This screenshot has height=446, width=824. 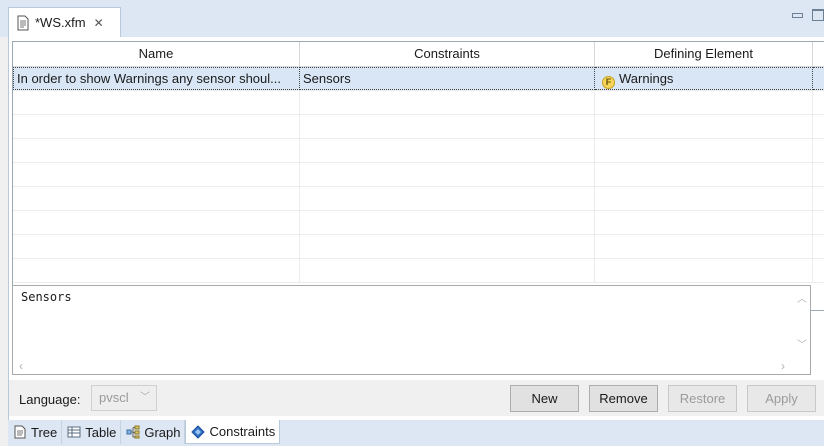 I want to click on tab-constraints-label: Constraints, so click(x=242, y=431).